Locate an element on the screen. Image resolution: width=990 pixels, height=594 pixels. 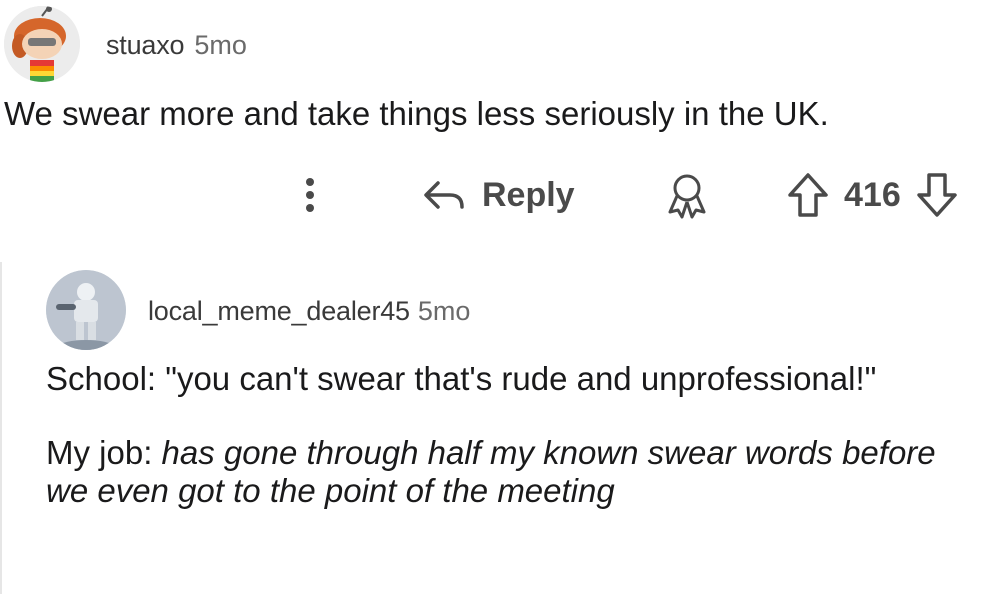
username: local_meme_dealer45 is located at coordinates (279, 311).